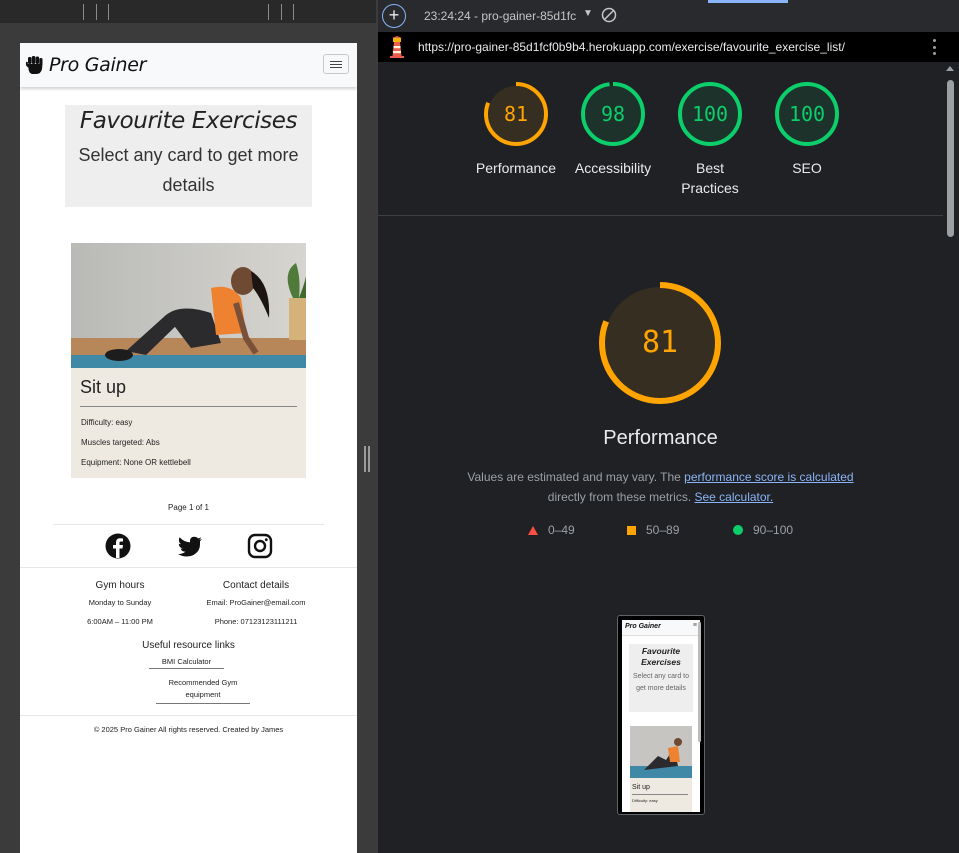 This screenshot has height=853, width=959. Describe the element at coordinates (950, 158) in the screenshot. I see `scrollbar-thumb` at that location.